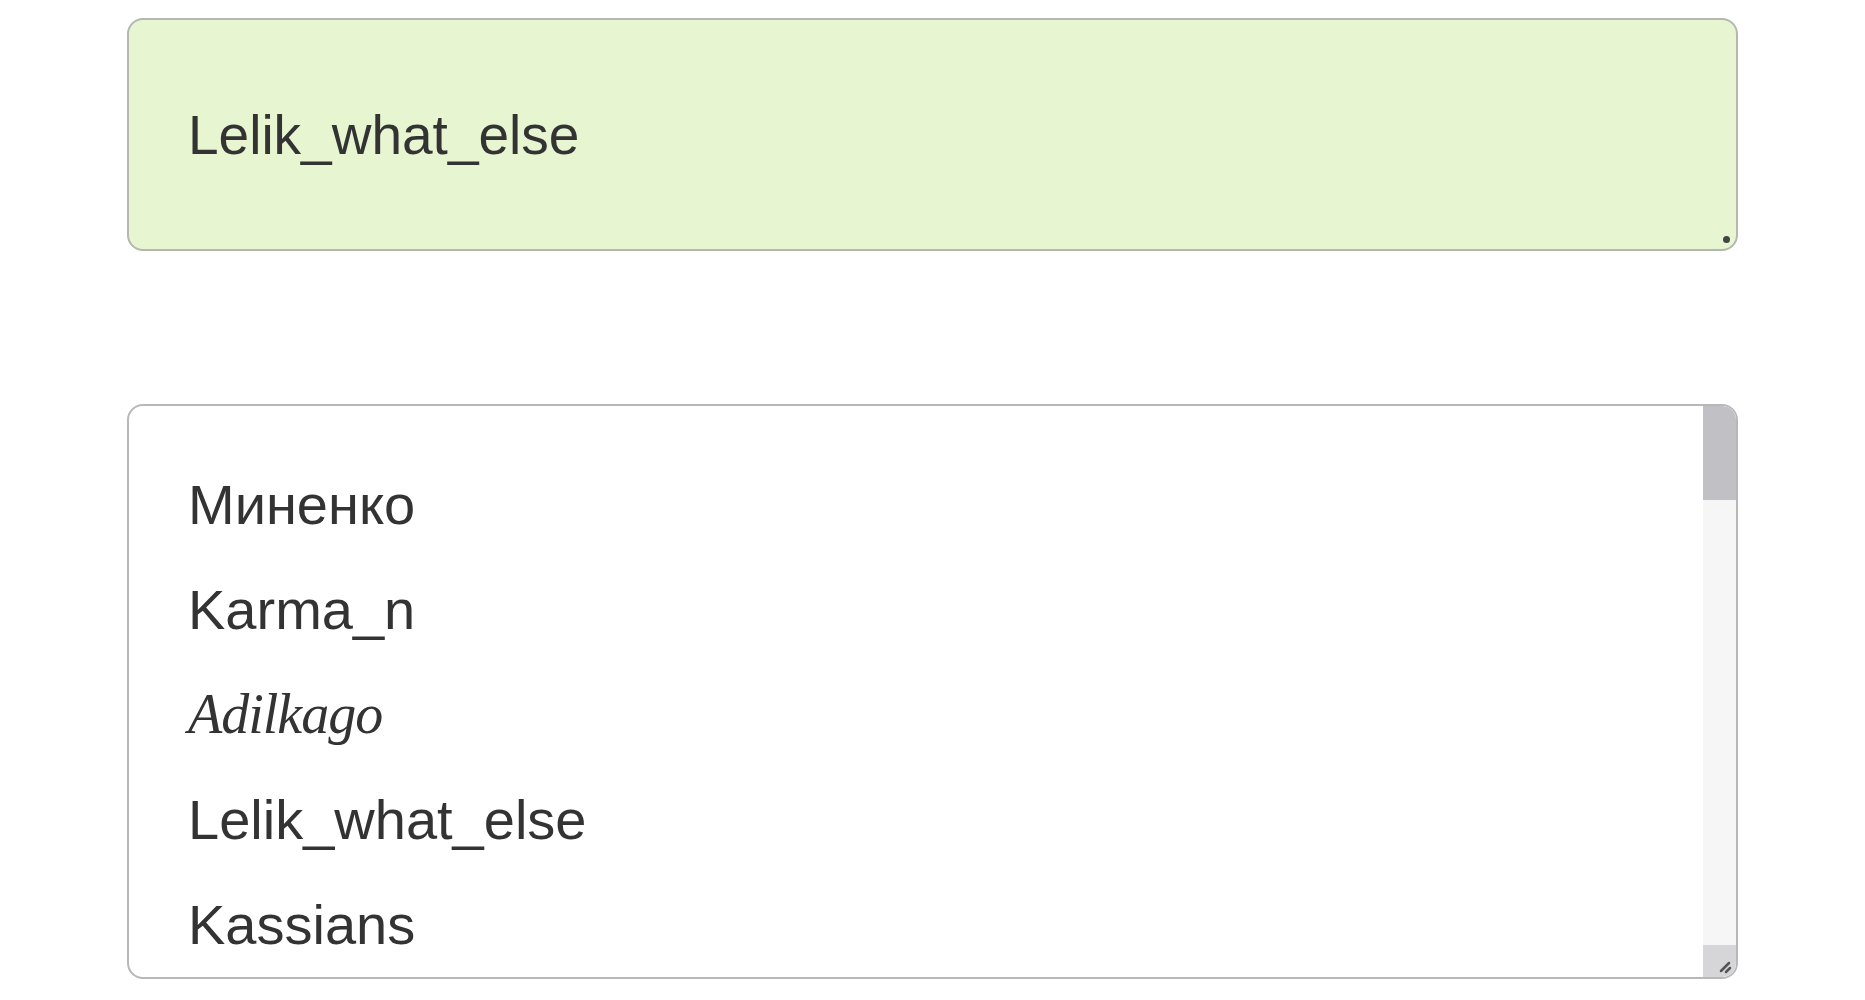 This screenshot has height=1000, width=1865. I want to click on resize-grip-icon, so click(1719, 961).